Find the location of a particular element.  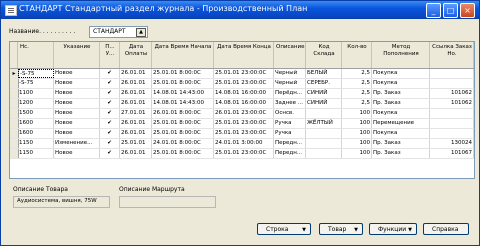

item-menu-button: Товар ▼ is located at coordinates (341, 229).